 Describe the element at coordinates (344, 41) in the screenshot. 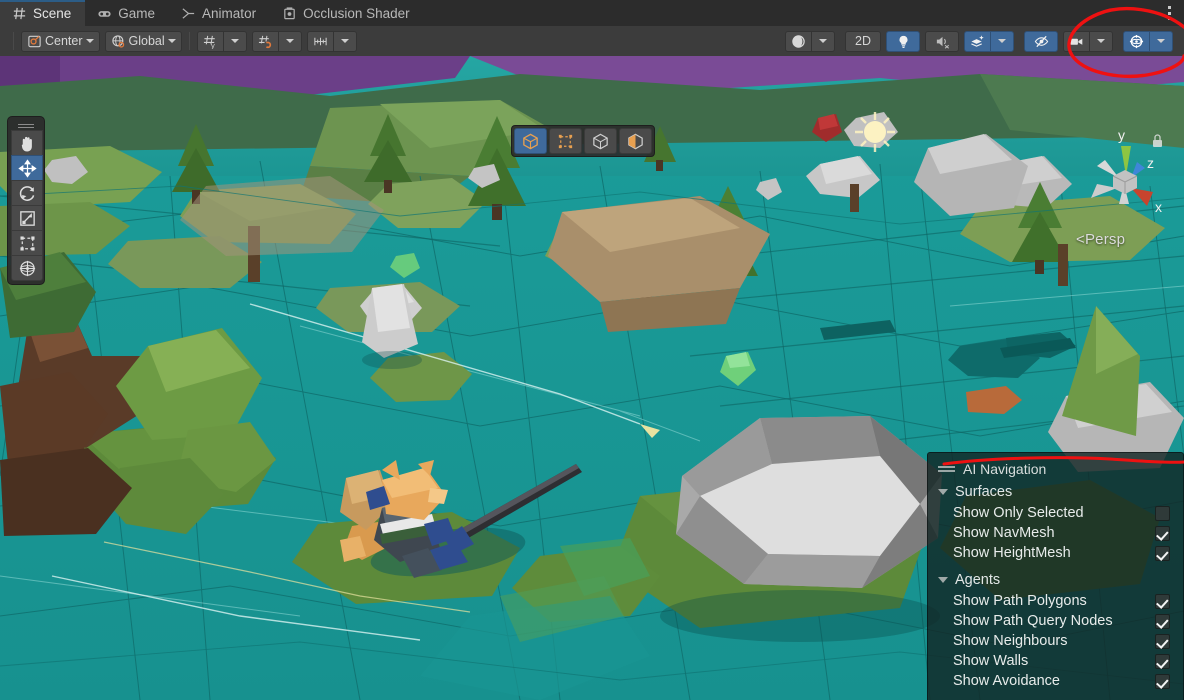

I see `increment-snap-dropdown` at that location.